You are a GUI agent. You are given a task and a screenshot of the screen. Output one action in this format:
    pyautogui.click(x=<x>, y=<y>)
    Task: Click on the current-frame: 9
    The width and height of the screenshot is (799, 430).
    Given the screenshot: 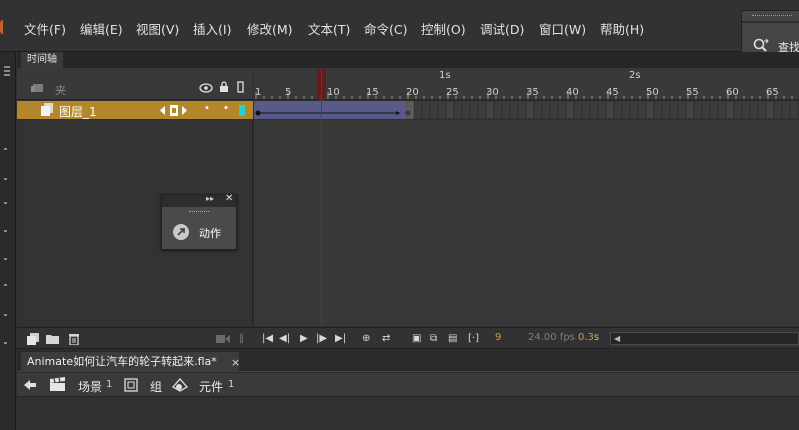 What is the action you would take?
    pyautogui.click(x=498, y=337)
    